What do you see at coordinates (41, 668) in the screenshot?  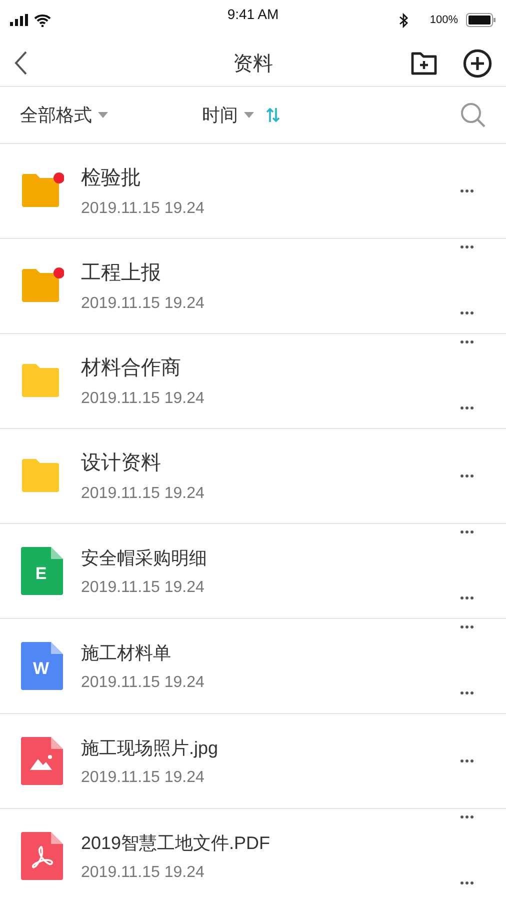 I see `file-type-letter: W` at bounding box center [41, 668].